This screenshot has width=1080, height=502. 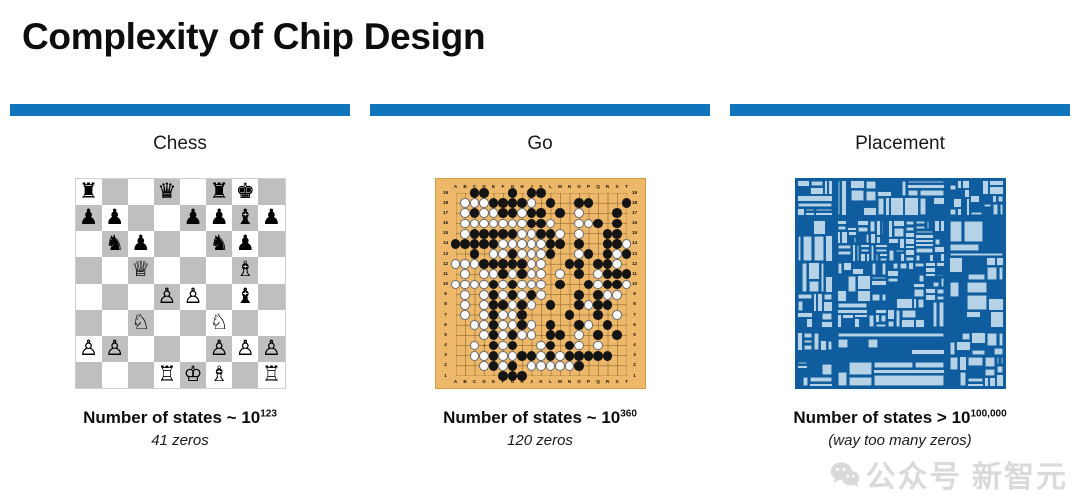 What do you see at coordinates (532, 417) in the screenshot?
I see `caption-main-text-go: Number of states ~ 10` at bounding box center [532, 417].